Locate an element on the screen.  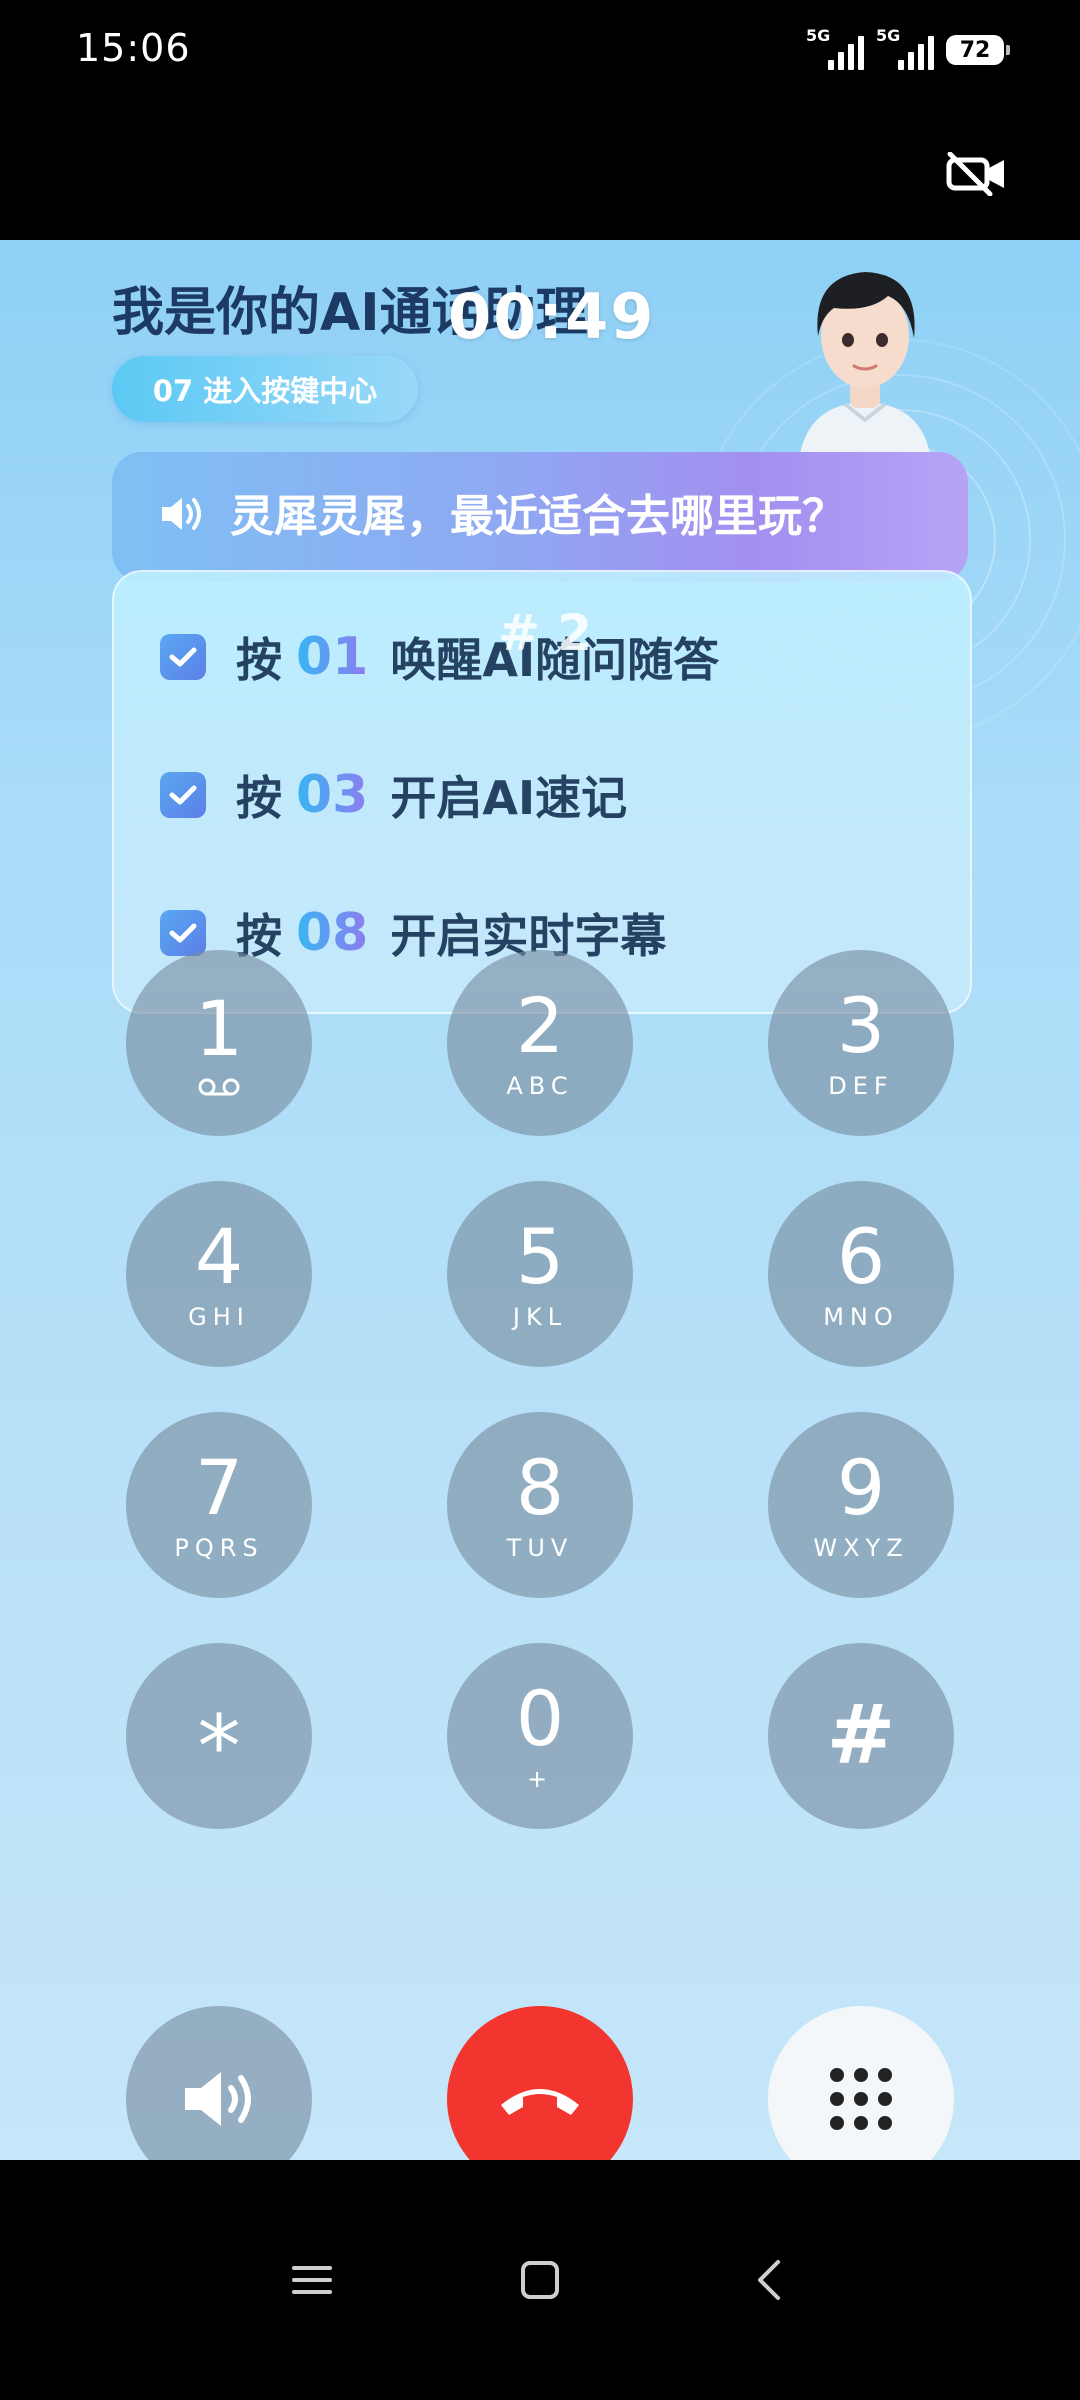
key-letters: PQRS is located at coordinates (219, 1548).